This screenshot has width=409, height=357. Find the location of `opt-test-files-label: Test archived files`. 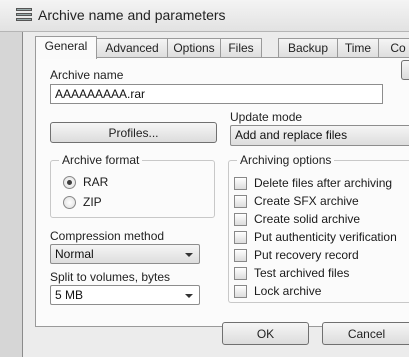

opt-test-files-label: Test archived files is located at coordinates (302, 273).